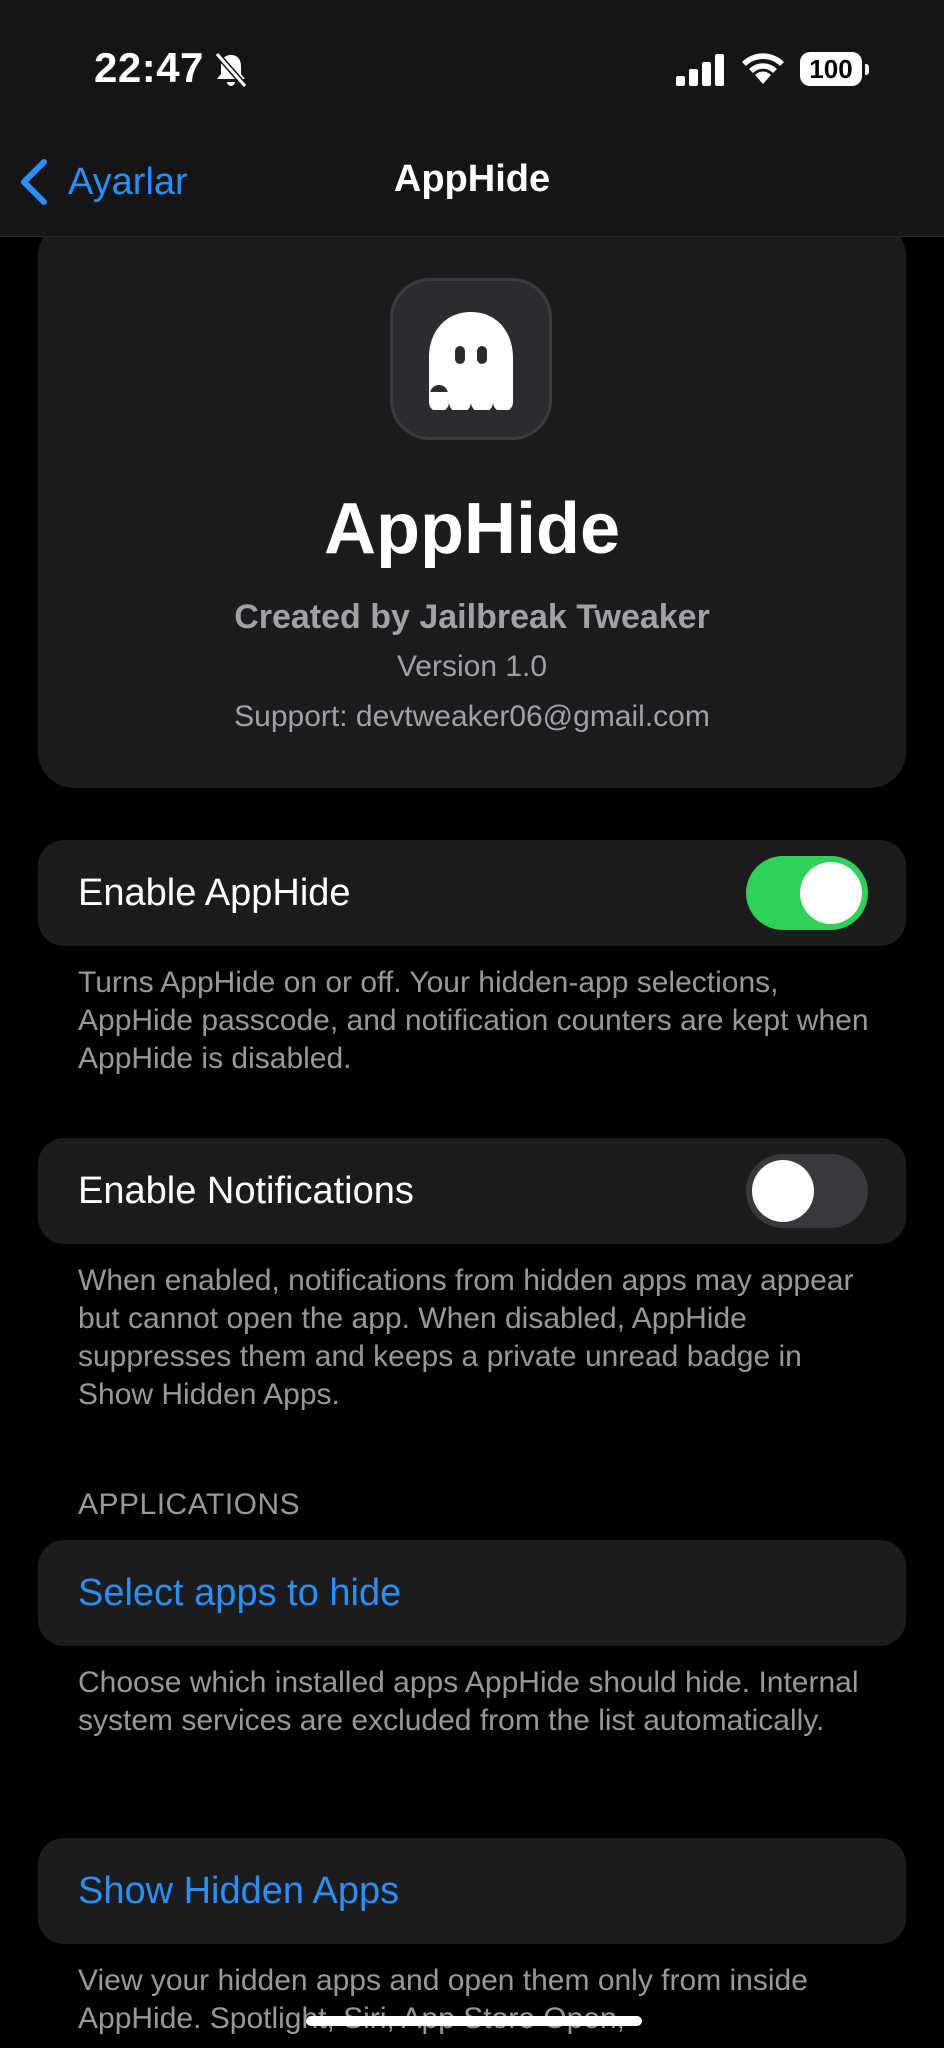 The height and width of the screenshot is (2048, 944). I want to click on app-name: AppHide, so click(472, 529).